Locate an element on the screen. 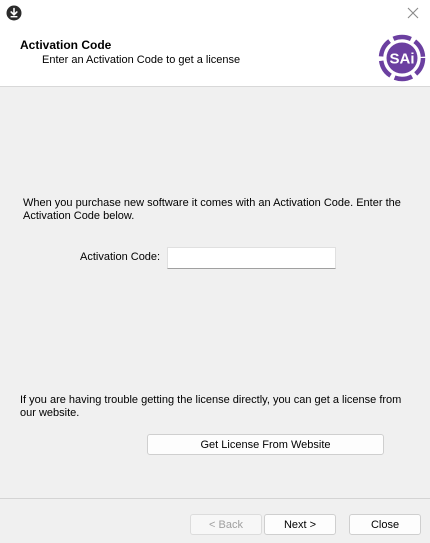 This screenshot has width=430, height=543. get-license-website-button: Get License From Website is located at coordinates (265, 444).